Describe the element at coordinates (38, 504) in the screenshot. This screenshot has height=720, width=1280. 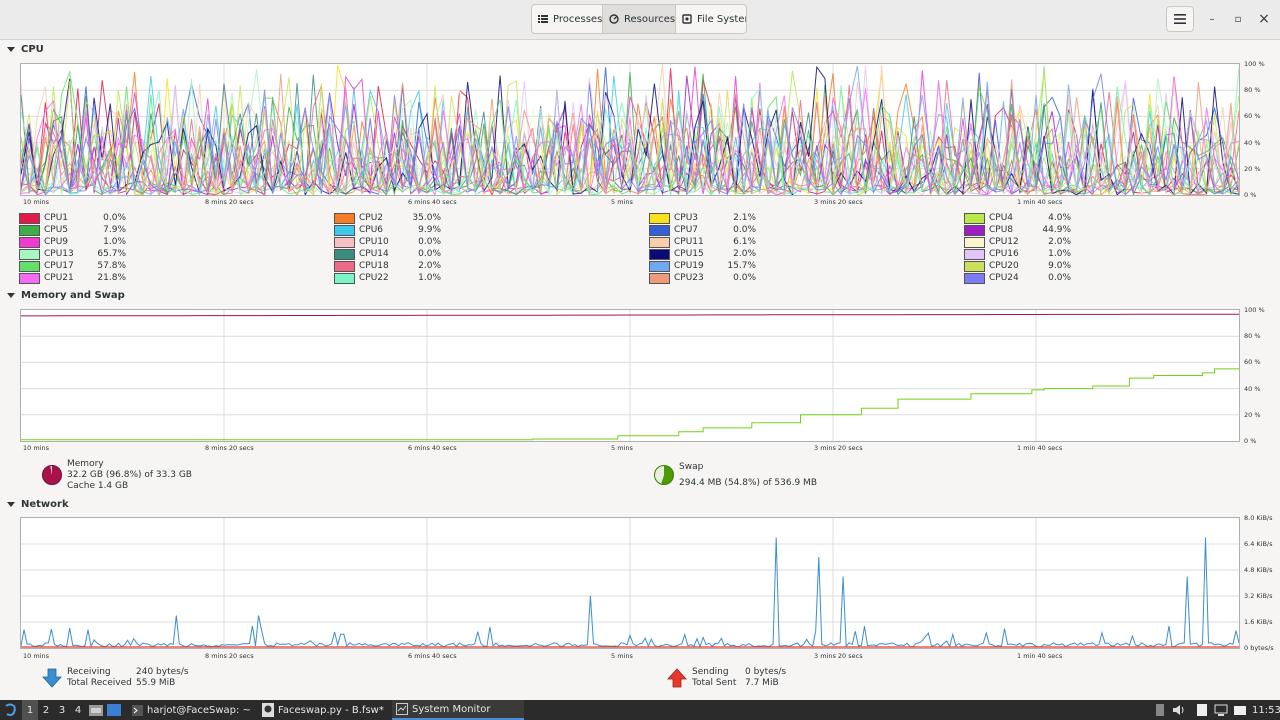
I see `network-section-header: Network` at that location.